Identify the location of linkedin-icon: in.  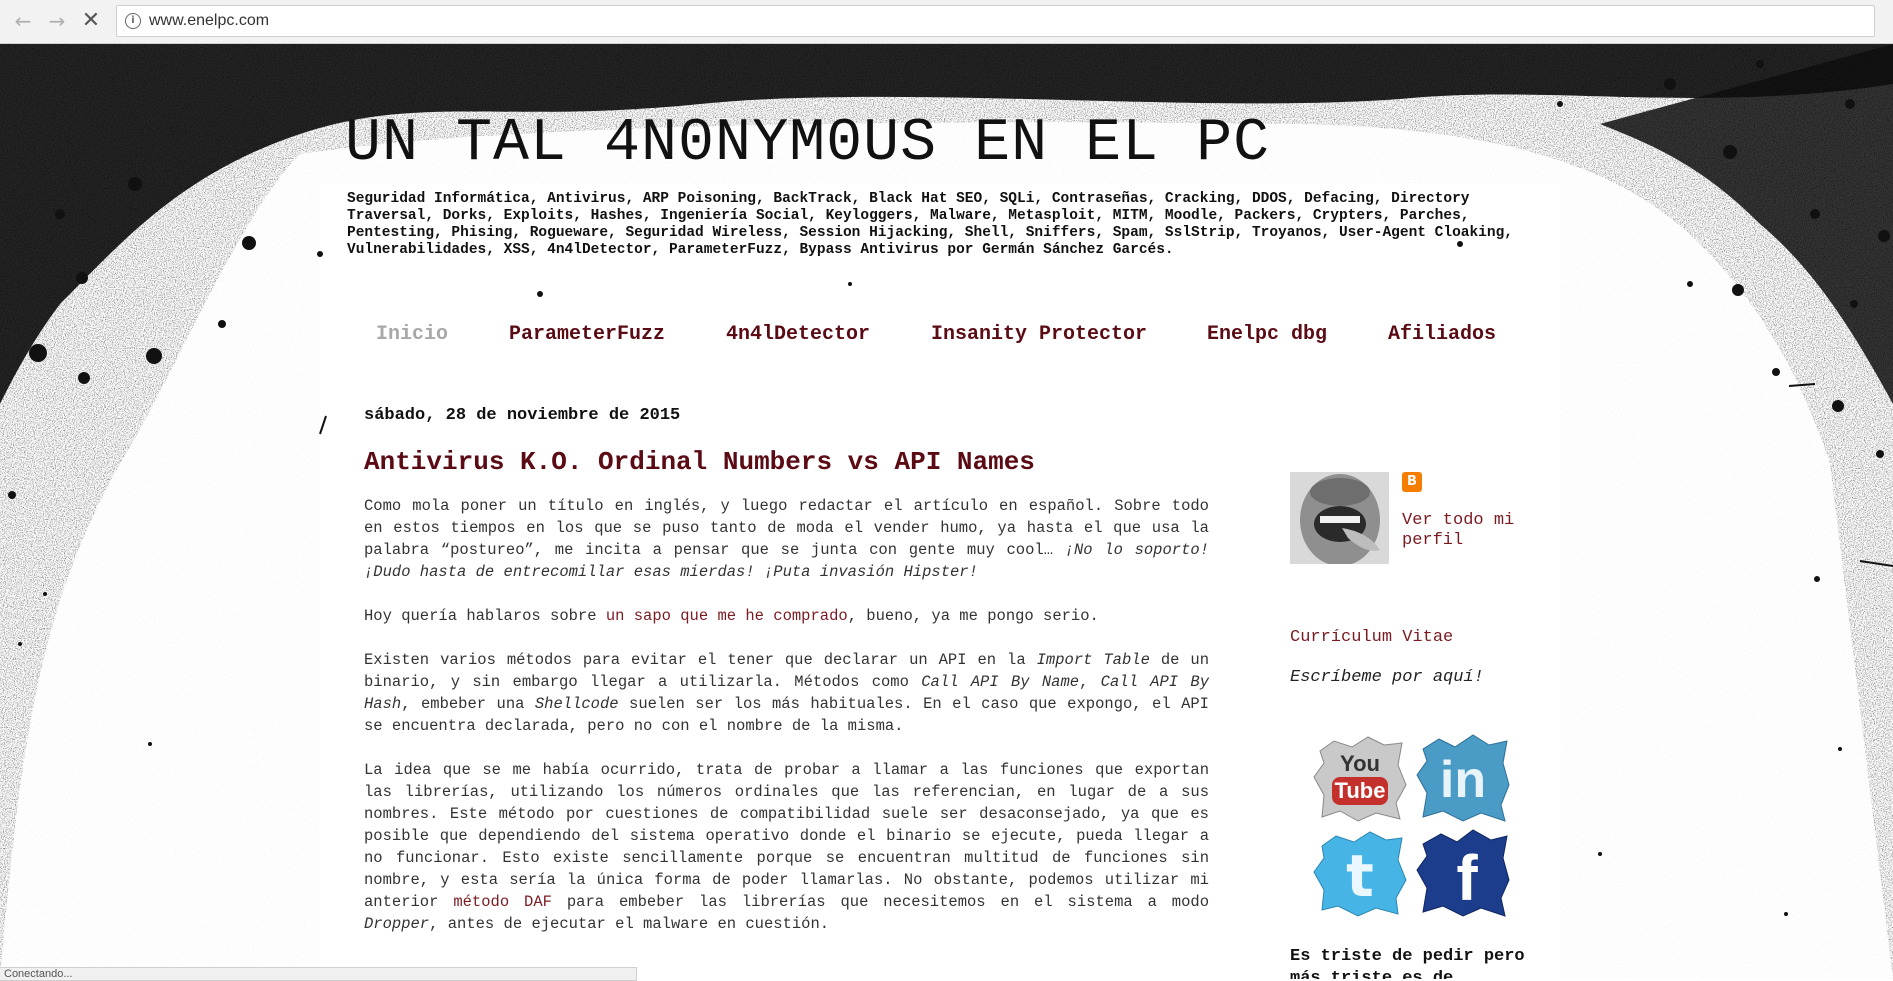
(1463, 778).